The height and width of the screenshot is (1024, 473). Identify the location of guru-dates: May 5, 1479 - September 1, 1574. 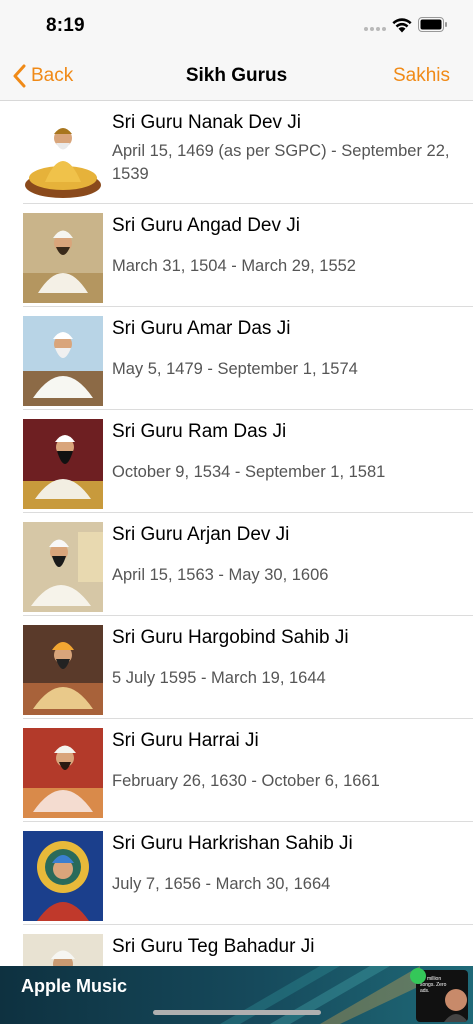
(235, 369).